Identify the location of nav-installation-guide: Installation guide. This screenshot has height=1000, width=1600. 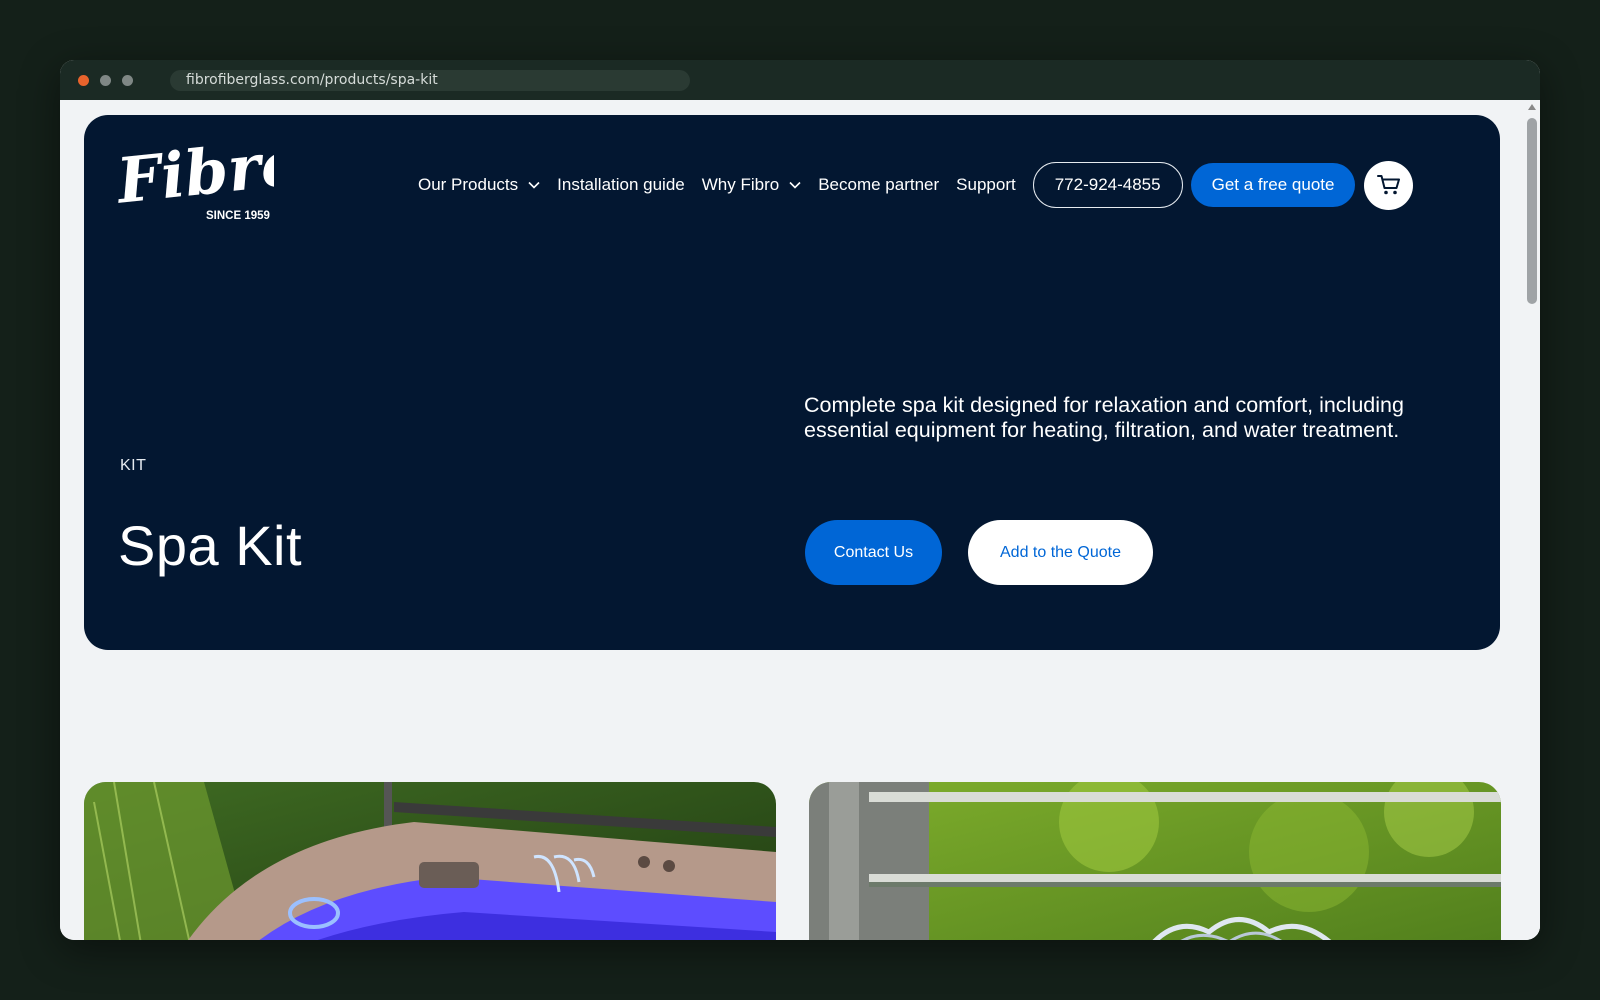
(621, 185).